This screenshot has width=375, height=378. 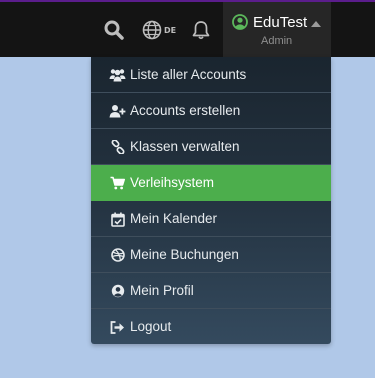 I want to click on menu-item-label: Accounts erstellen, so click(x=185, y=110).